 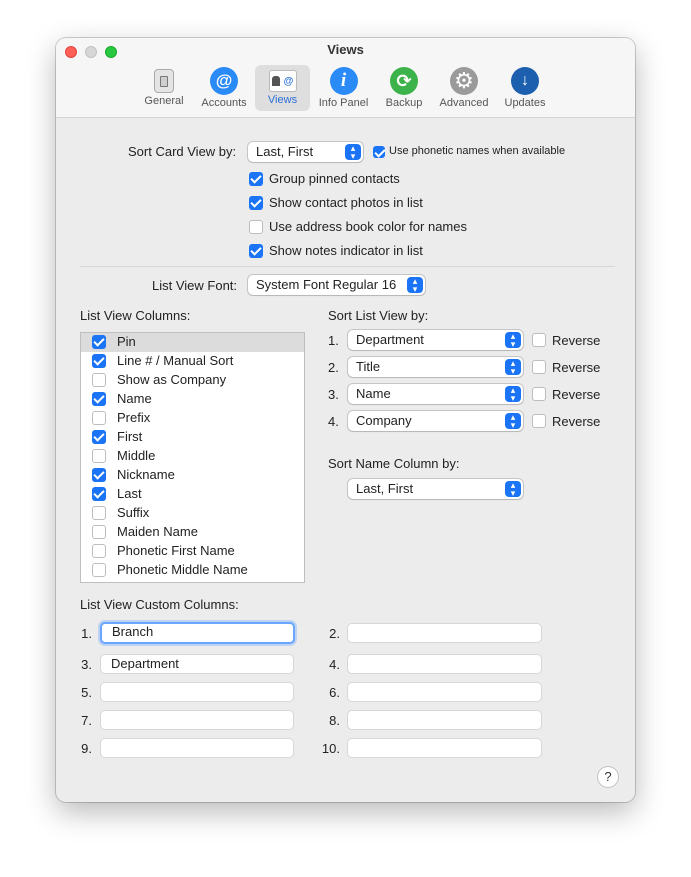 What do you see at coordinates (394, 463) in the screenshot?
I see `sort-name-column-label: Sort Name Column by:` at bounding box center [394, 463].